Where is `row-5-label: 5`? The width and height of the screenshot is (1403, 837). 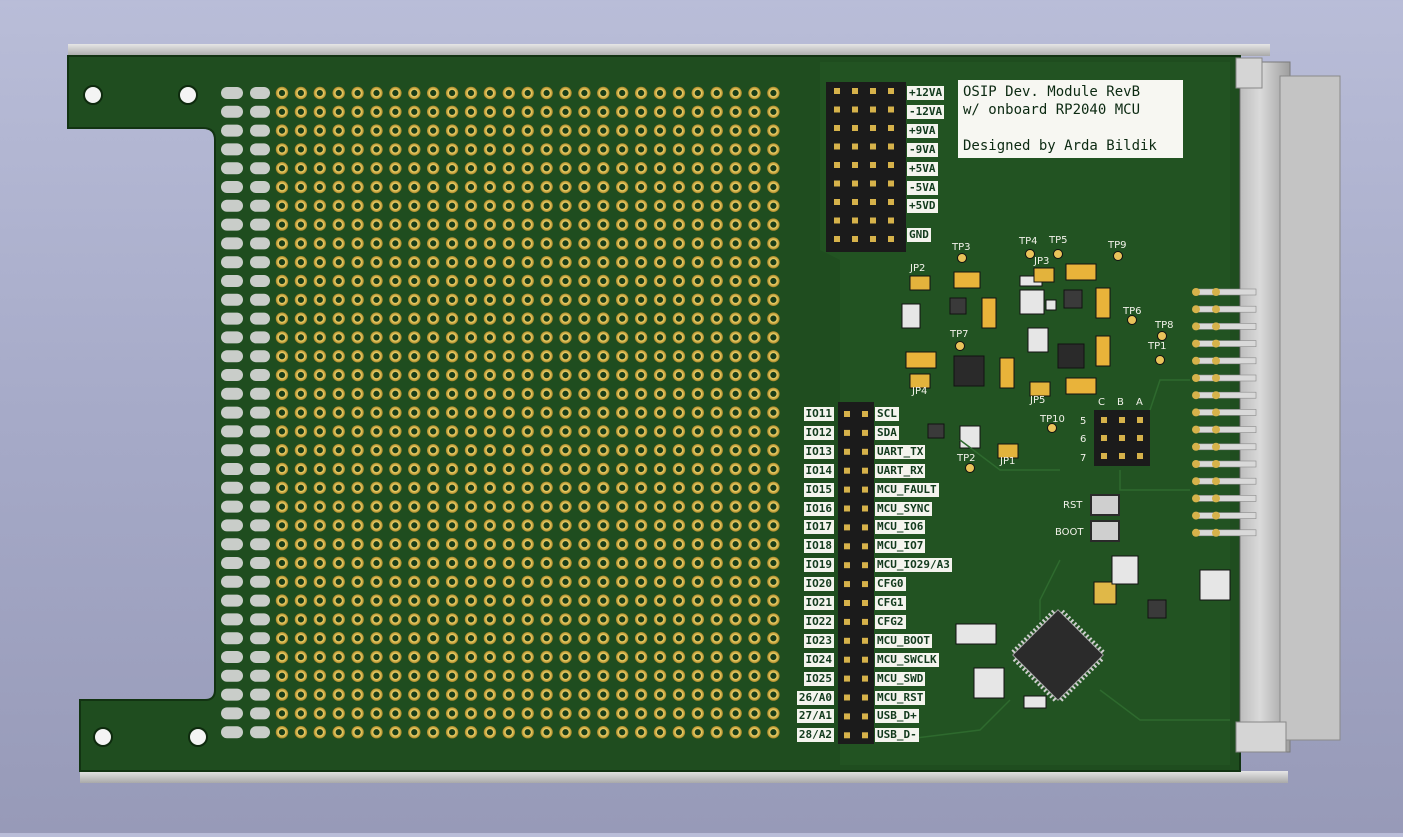 row-5-label: 5 is located at coordinates (1083, 421).